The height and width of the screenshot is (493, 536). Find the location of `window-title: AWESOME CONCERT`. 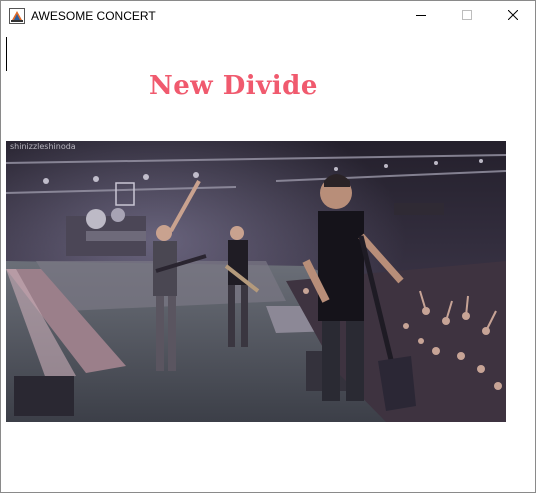

window-title: AWESOME CONCERT is located at coordinates (93, 16).